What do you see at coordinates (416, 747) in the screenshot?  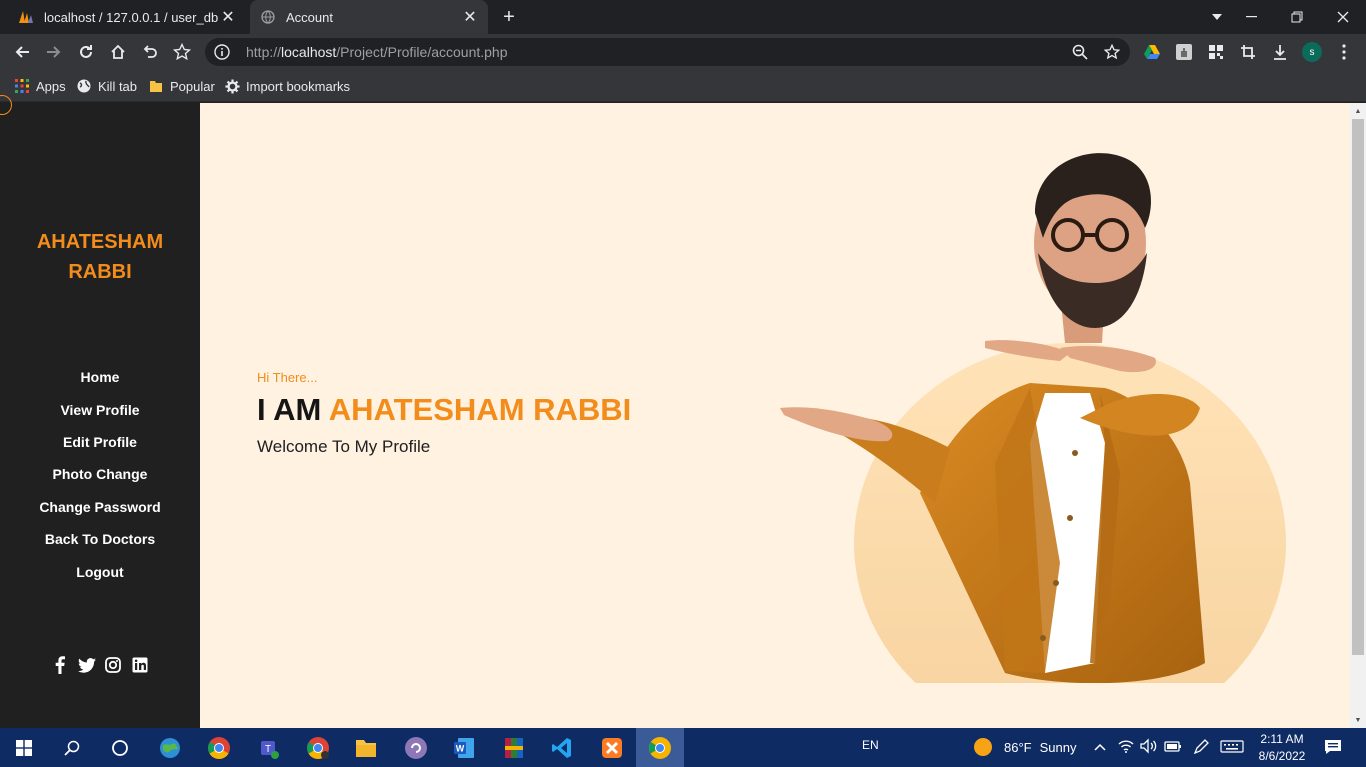 I see `torrent-icon` at bounding box center [416, 747].